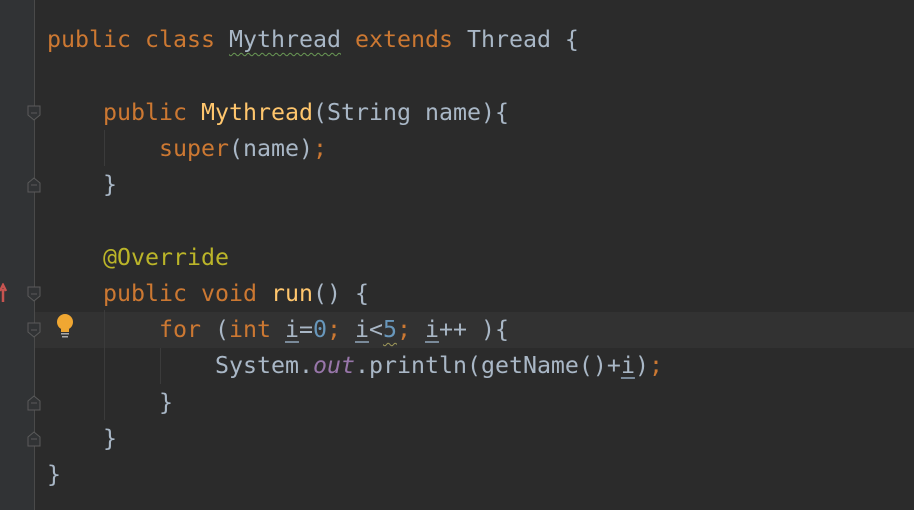 This screenshot has height=510, width=914. What do you see at coordinates (410, 112) in the screenshot?
I see `code-token: (String name){` at bounding box center [410, 112].